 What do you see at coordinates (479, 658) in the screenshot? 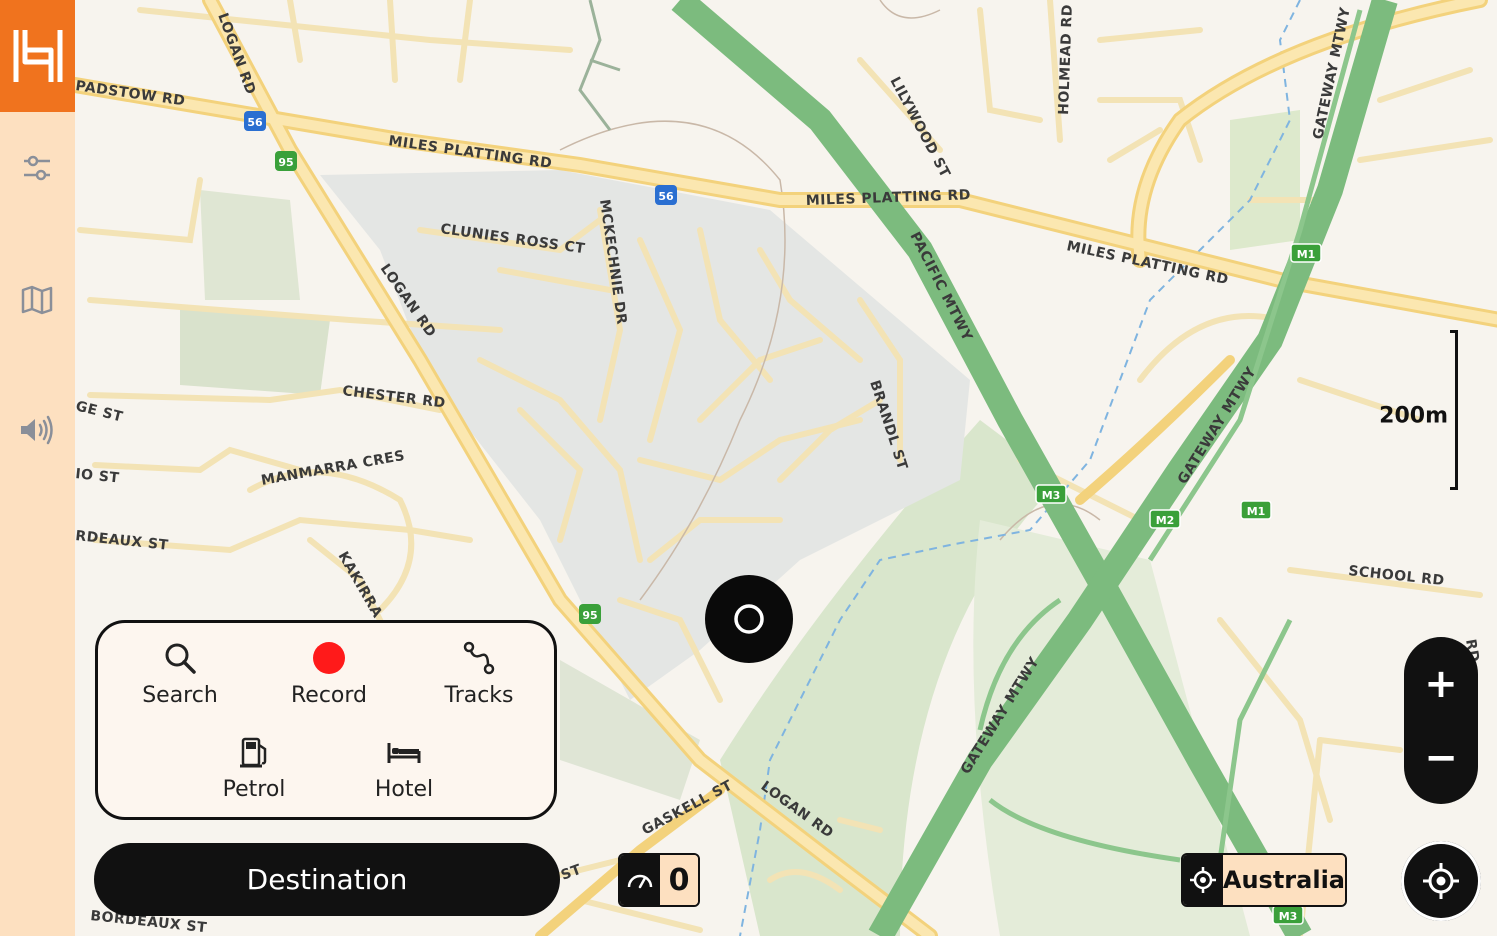
I see `route-icon` at bounding box center [479, 658].